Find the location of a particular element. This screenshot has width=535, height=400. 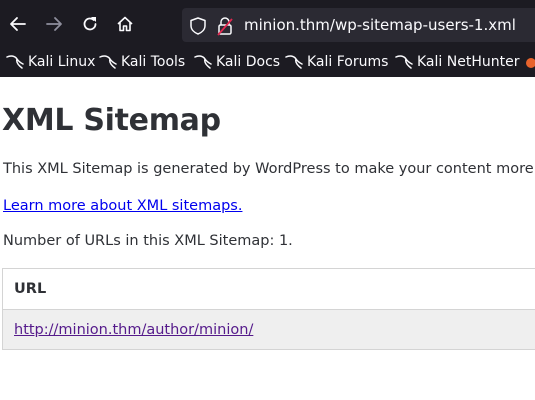

column-header-url: URL is located at coordinates (268, 289).